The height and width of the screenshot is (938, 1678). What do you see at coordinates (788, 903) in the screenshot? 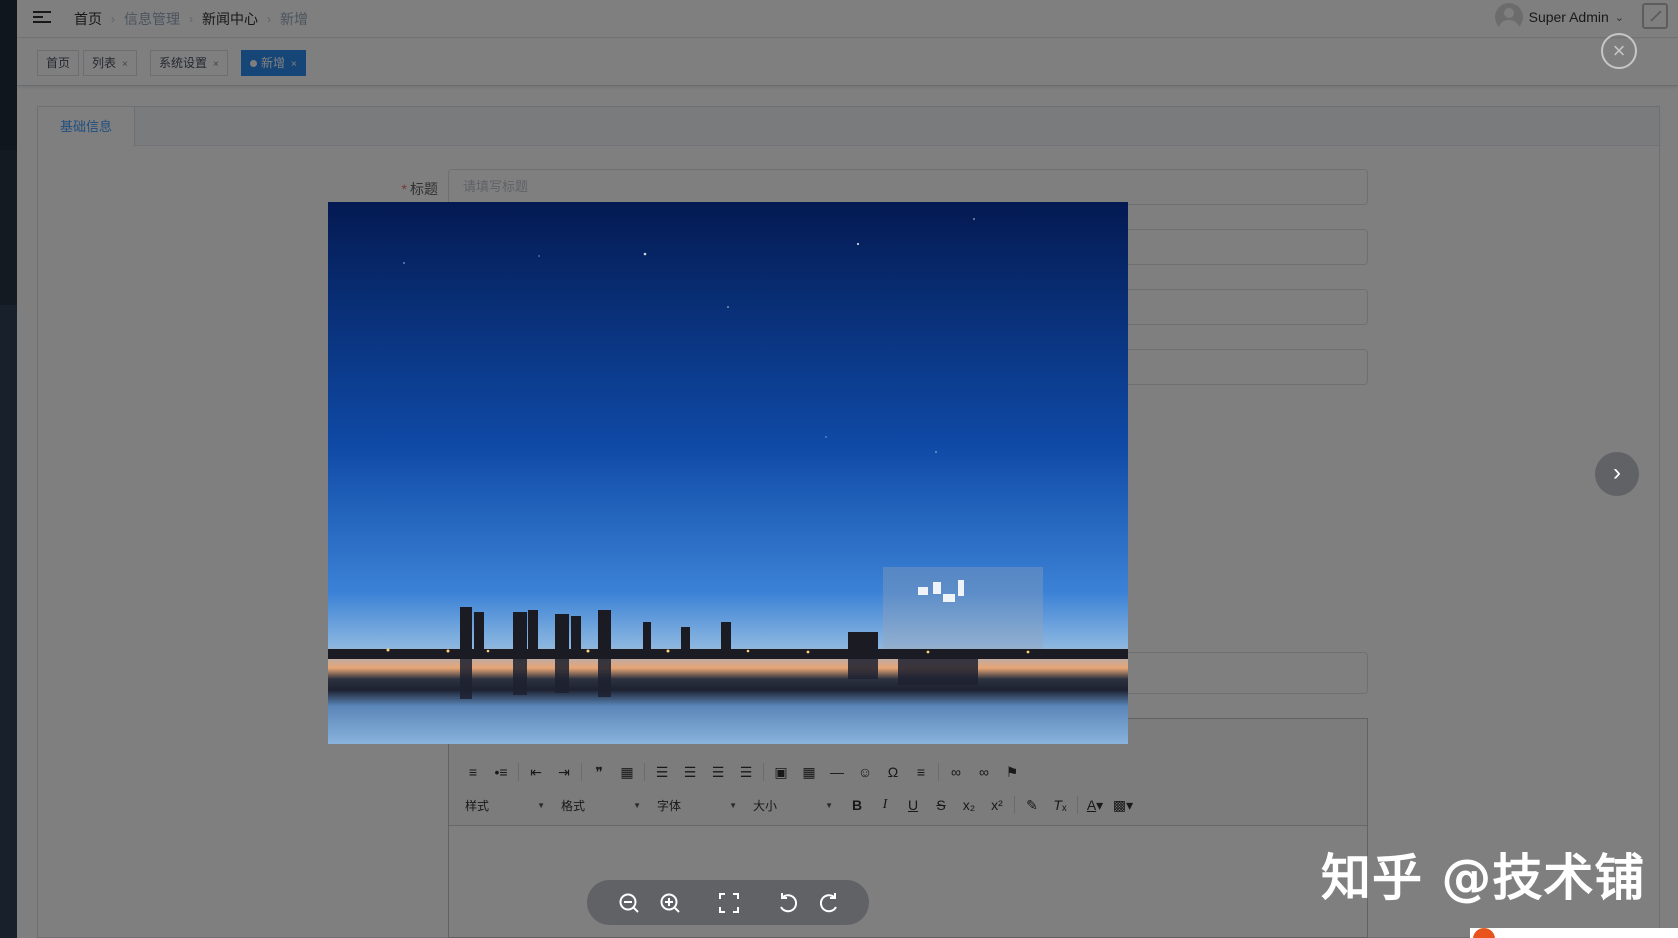
I see `rotate-left-icon` at bounding box center [788, 903].